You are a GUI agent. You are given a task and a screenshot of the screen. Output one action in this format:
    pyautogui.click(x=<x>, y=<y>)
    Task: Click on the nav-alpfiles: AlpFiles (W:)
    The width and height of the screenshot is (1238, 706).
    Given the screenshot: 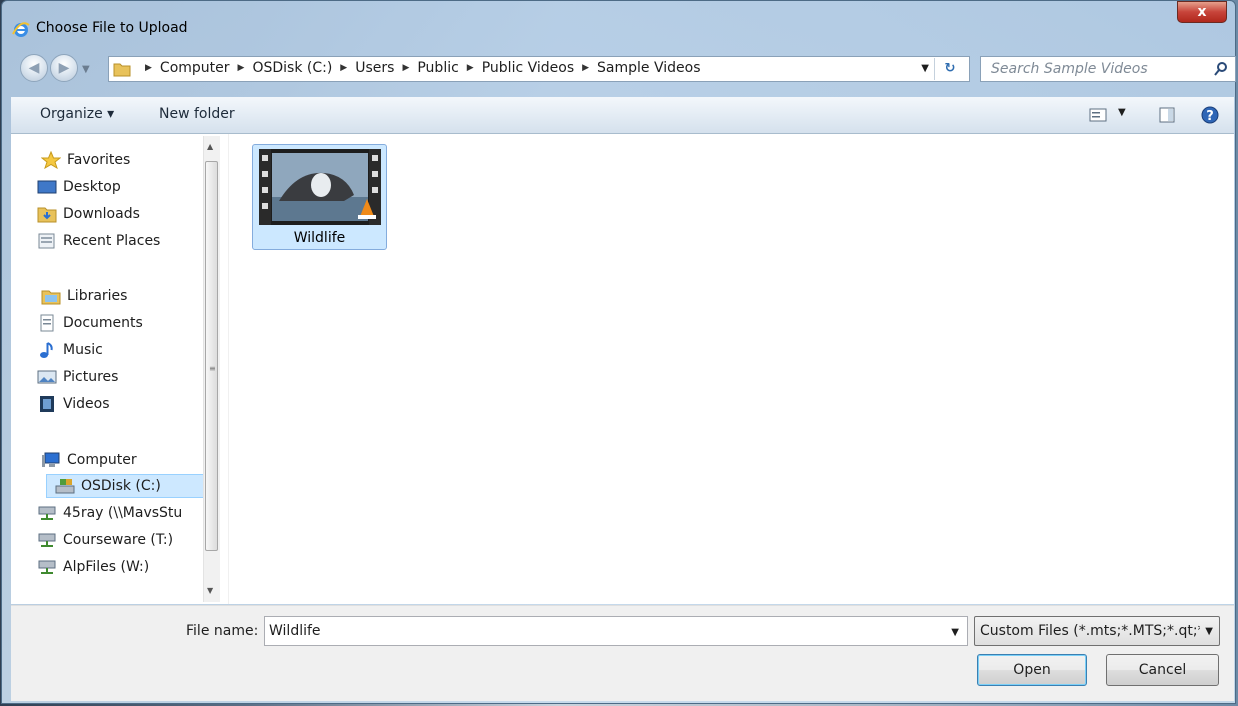 What is the action you would take?
    pyautogui.click(x=93, y=567)
    